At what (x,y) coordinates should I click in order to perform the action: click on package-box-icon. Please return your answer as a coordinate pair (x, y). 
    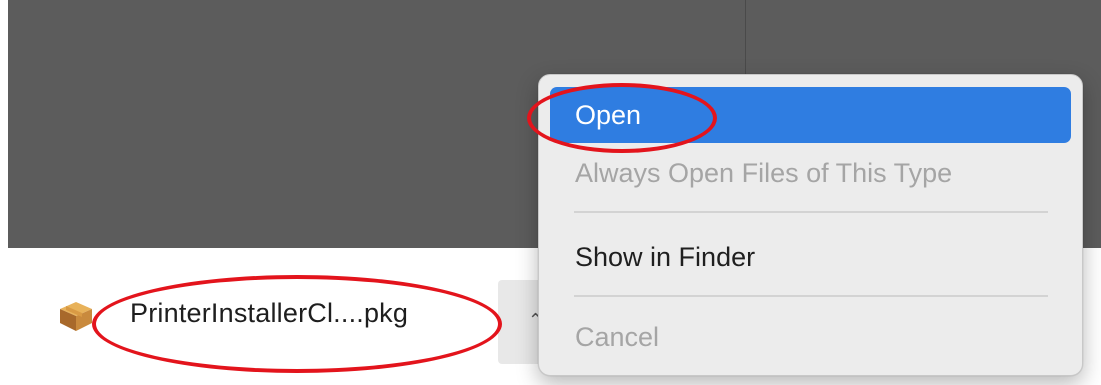
    Looking at the image, I should click on (76, 316).